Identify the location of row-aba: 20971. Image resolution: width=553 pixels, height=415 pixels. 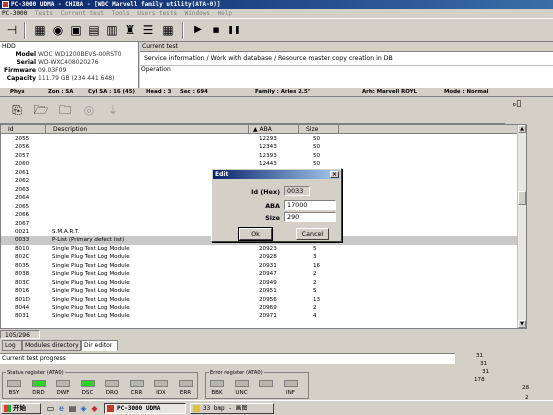
(268, 316).